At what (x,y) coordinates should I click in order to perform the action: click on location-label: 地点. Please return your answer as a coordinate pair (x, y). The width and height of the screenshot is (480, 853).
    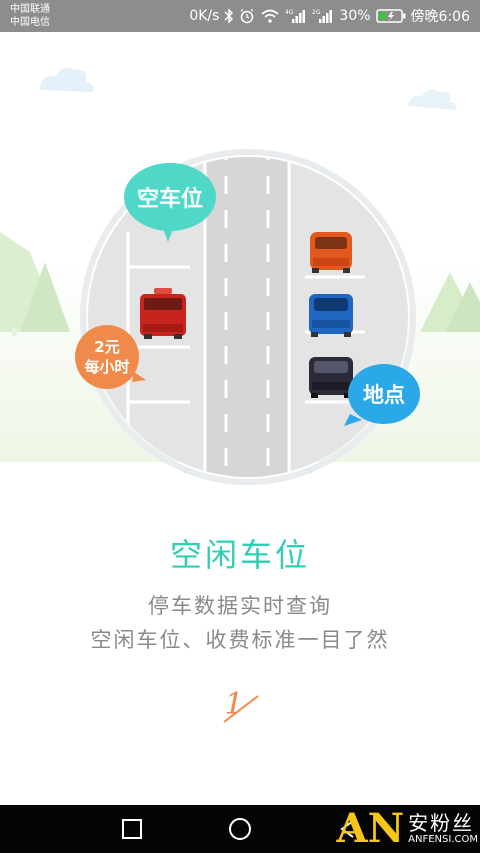
    Looking at the image, I should click on (384, 395).